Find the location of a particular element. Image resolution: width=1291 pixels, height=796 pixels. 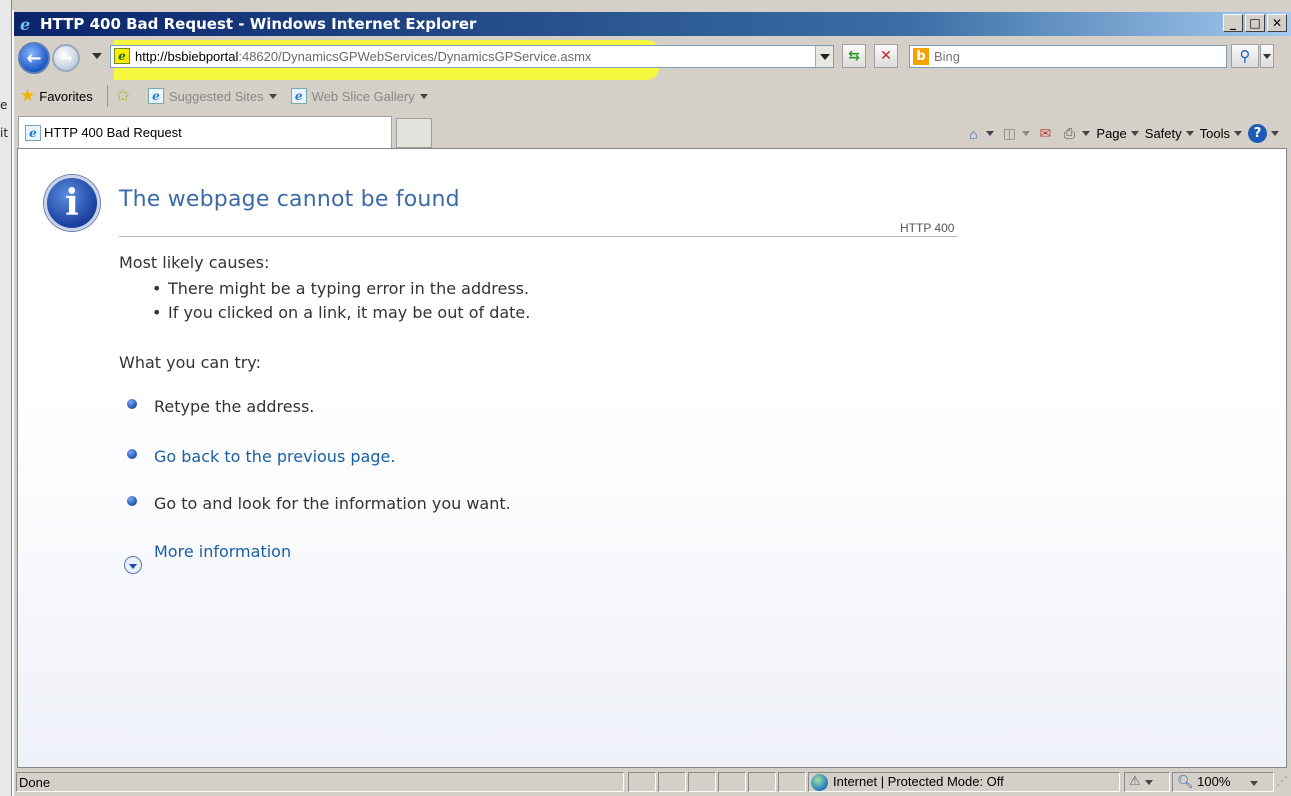

favorites-label: Favorites is located at coordinates (66, 96).